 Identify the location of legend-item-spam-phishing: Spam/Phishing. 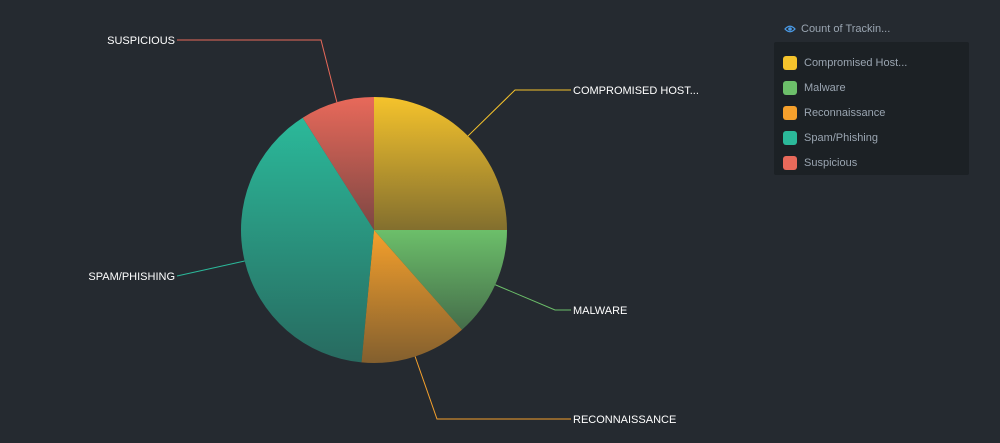
(871, 137).